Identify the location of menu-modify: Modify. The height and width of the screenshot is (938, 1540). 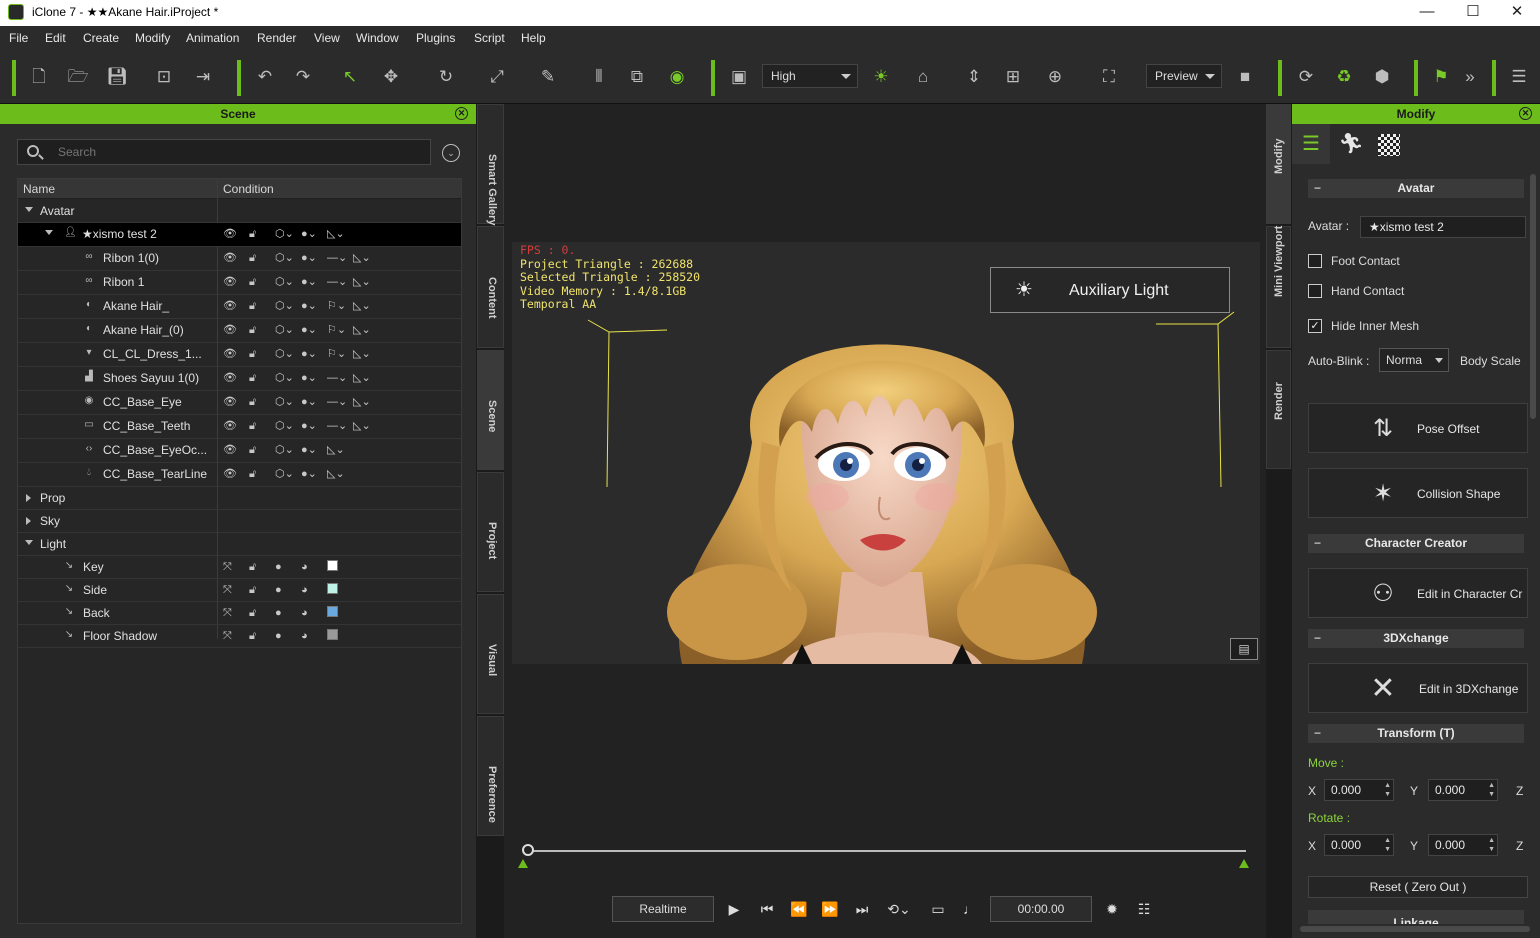
(152, 38).